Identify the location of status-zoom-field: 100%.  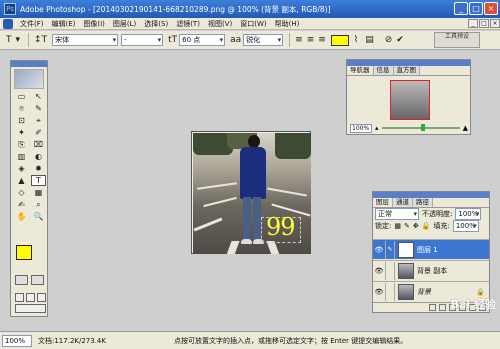
(17, 340).